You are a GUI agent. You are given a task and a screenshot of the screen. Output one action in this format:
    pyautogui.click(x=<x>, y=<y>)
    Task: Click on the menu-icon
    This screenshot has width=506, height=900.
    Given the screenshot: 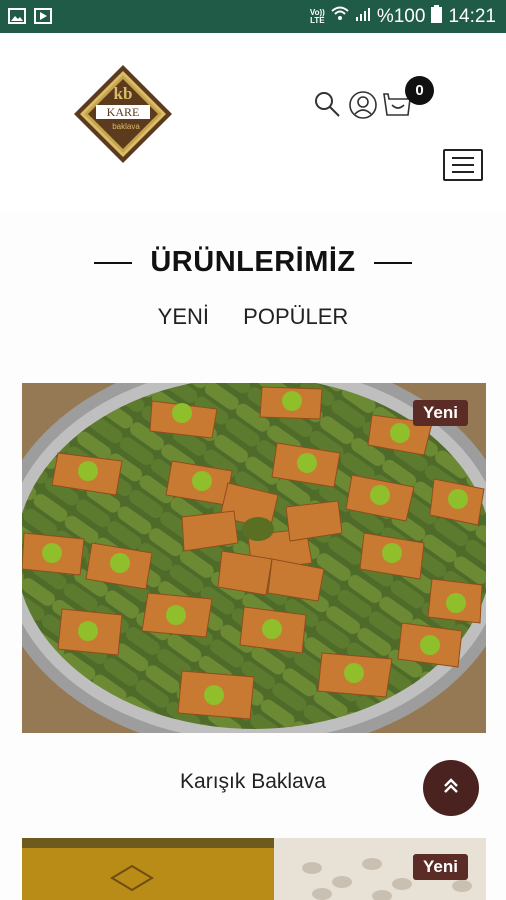 What is the action you would take?
    pyautogui.click(x=463, y=165)
    